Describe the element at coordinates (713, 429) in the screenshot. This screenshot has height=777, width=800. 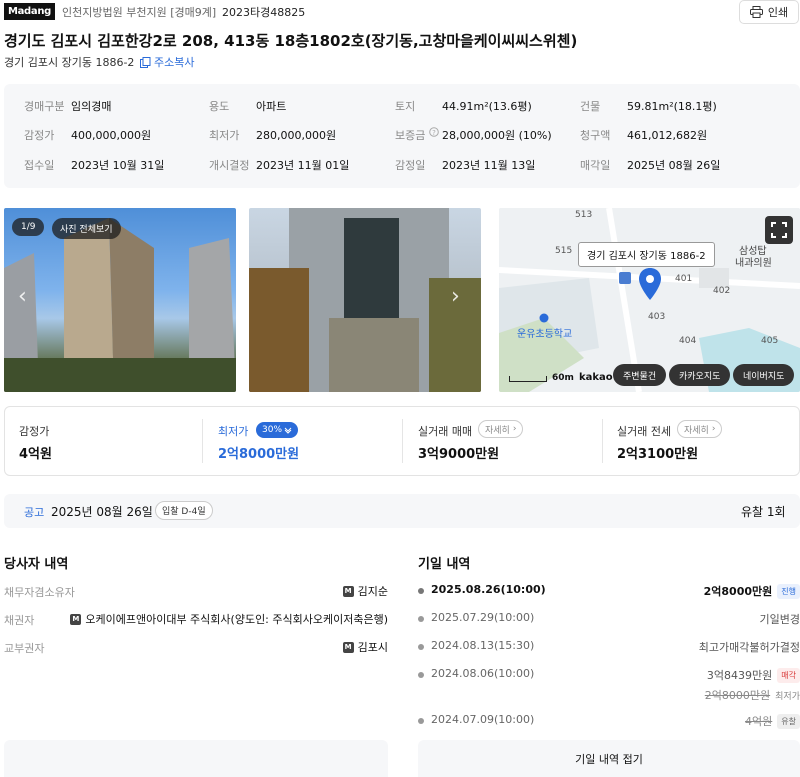
I see `chevron-right-icon: ›` at that location.